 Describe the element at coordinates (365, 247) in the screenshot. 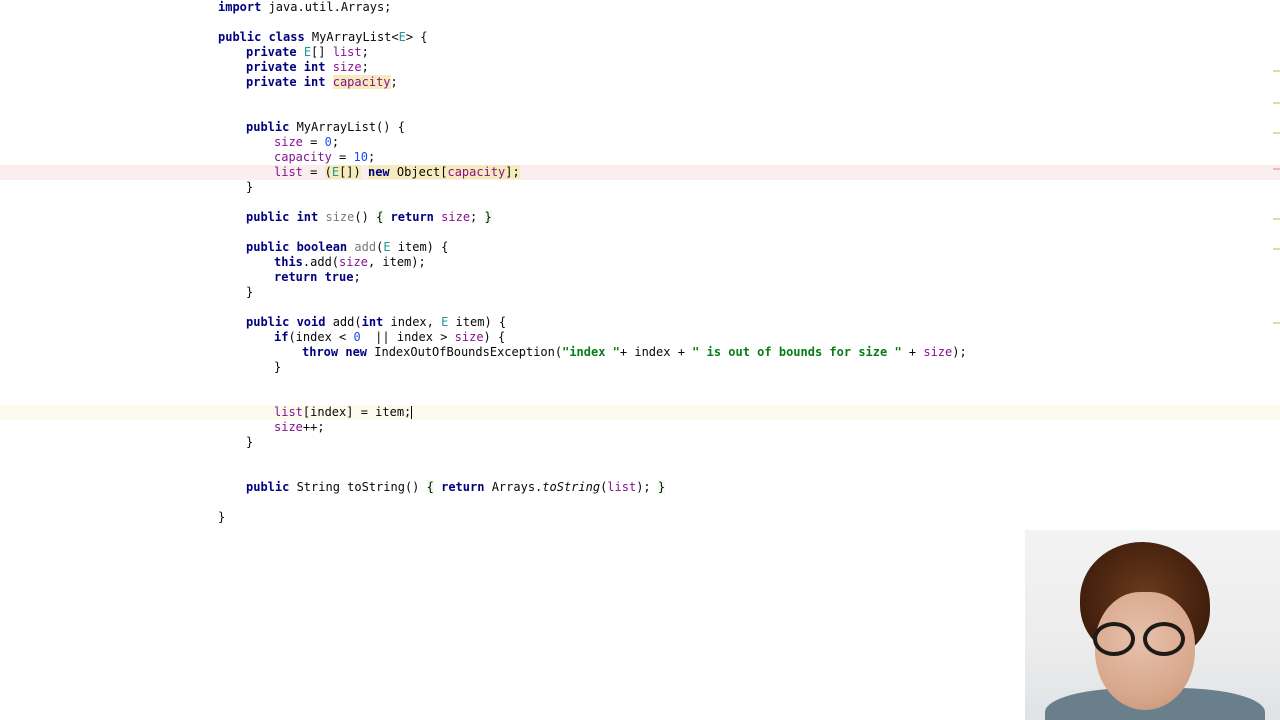

I see `method-name: add` at that location.